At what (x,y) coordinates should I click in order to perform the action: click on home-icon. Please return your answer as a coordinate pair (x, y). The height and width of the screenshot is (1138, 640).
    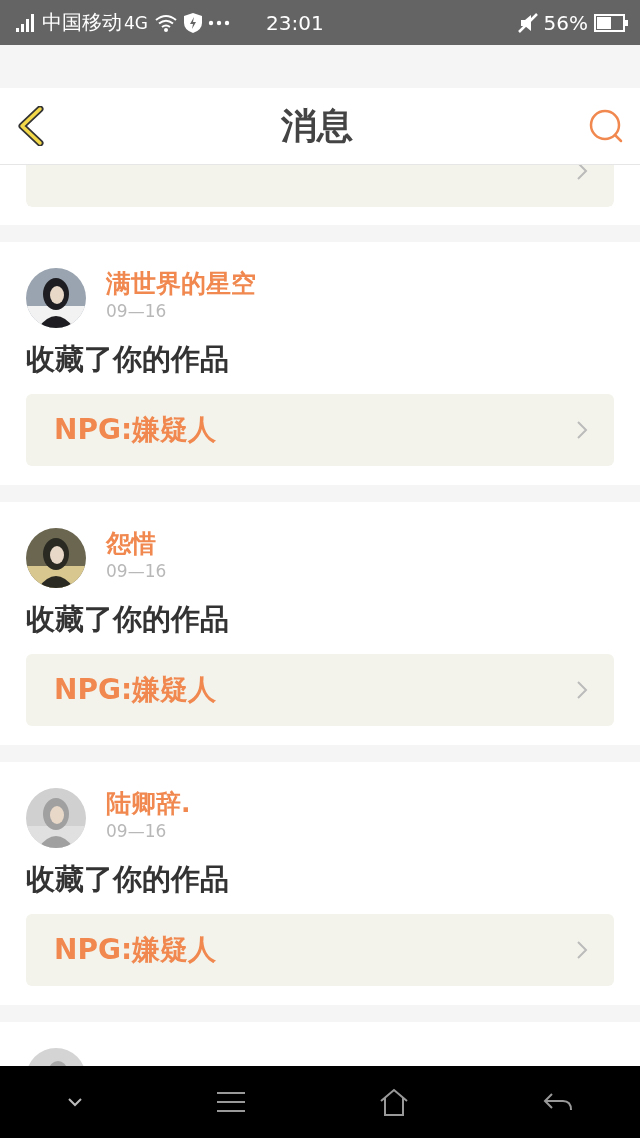
    Looking at the image, I should click on (394, 1102).